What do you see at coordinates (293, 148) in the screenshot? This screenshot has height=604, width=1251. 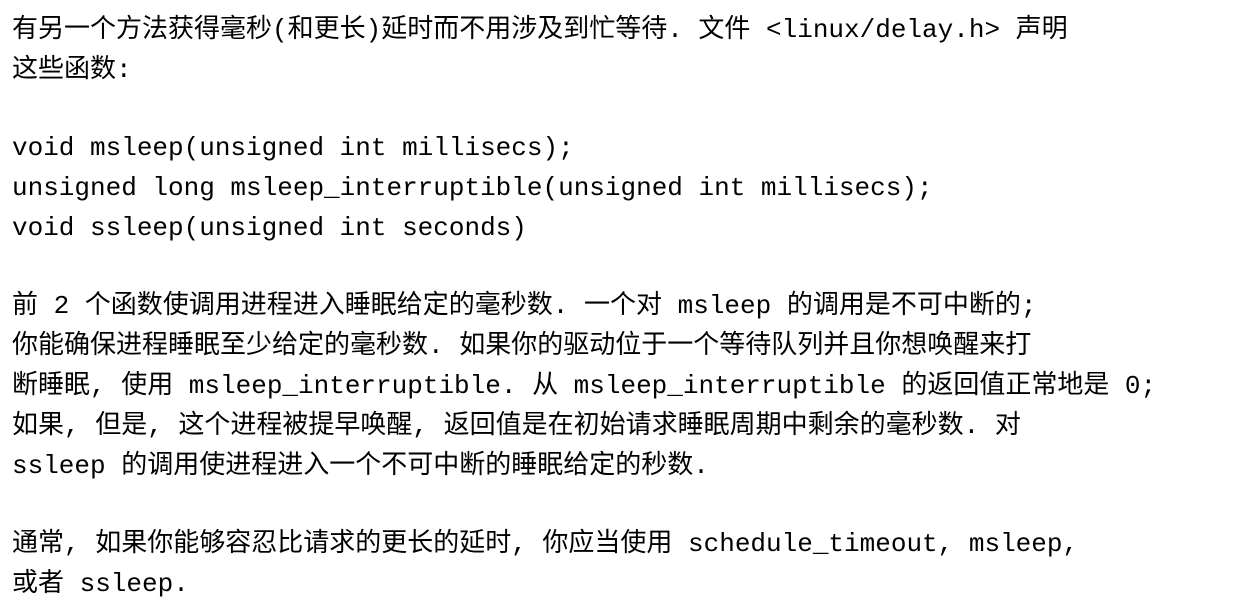 I see `code-line: void msleep(unsigned int millisecs);` at bounding box center [293, 148].